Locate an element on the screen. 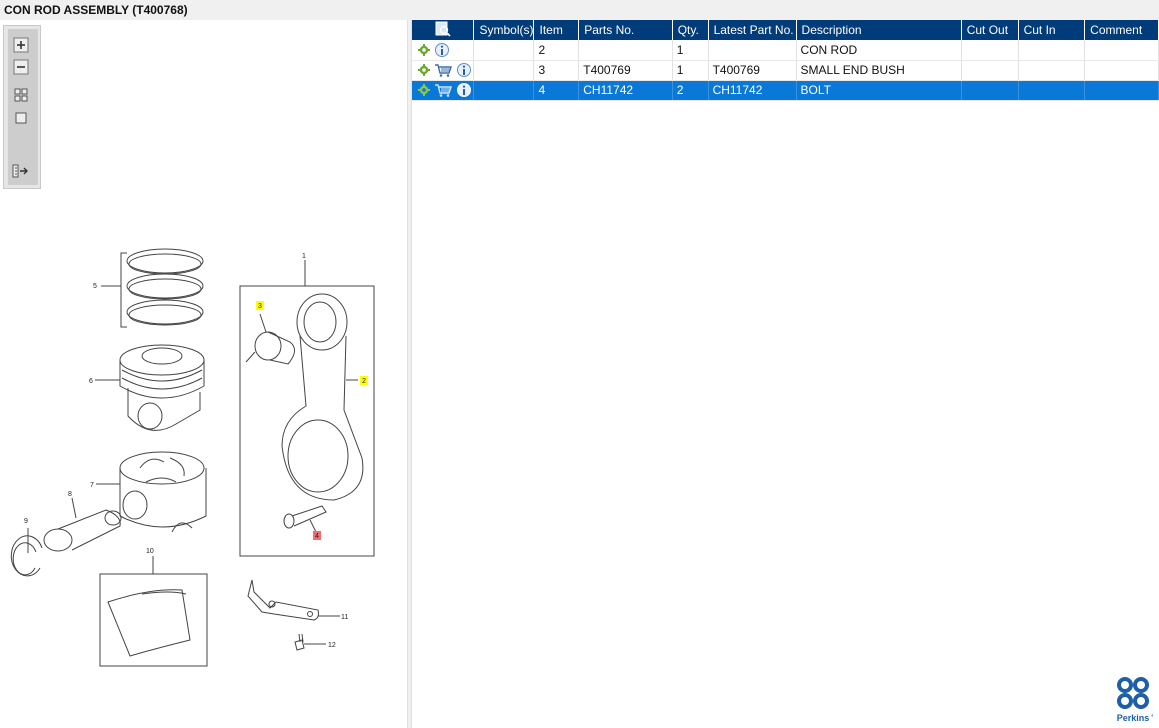  callout-11: 11 is located at coordinates (344, 617).